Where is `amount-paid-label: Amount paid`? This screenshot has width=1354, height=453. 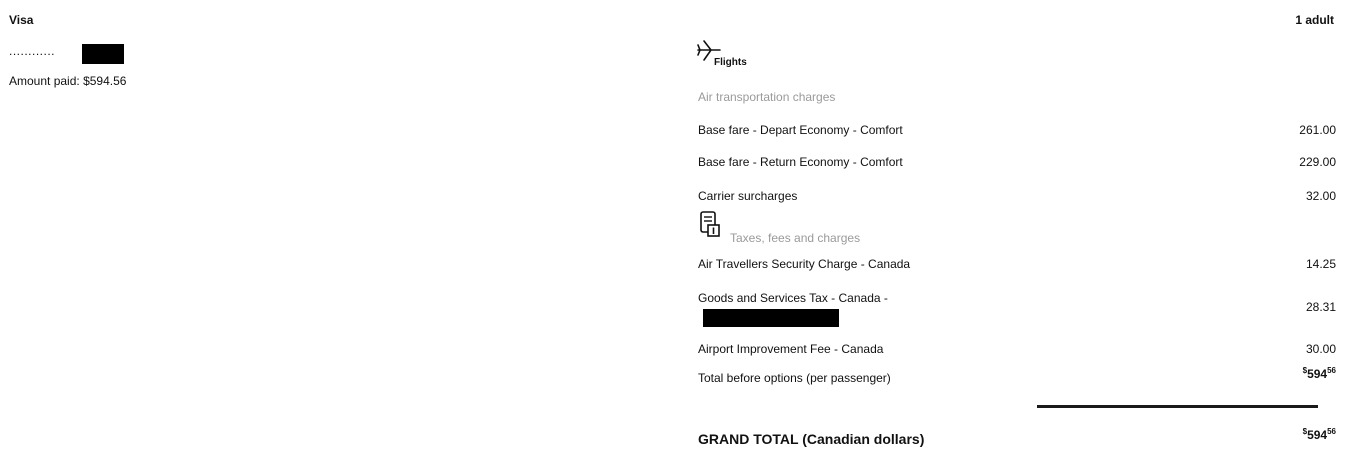 amount-paid-label: Amount paid is located at coordinates (43, 81).